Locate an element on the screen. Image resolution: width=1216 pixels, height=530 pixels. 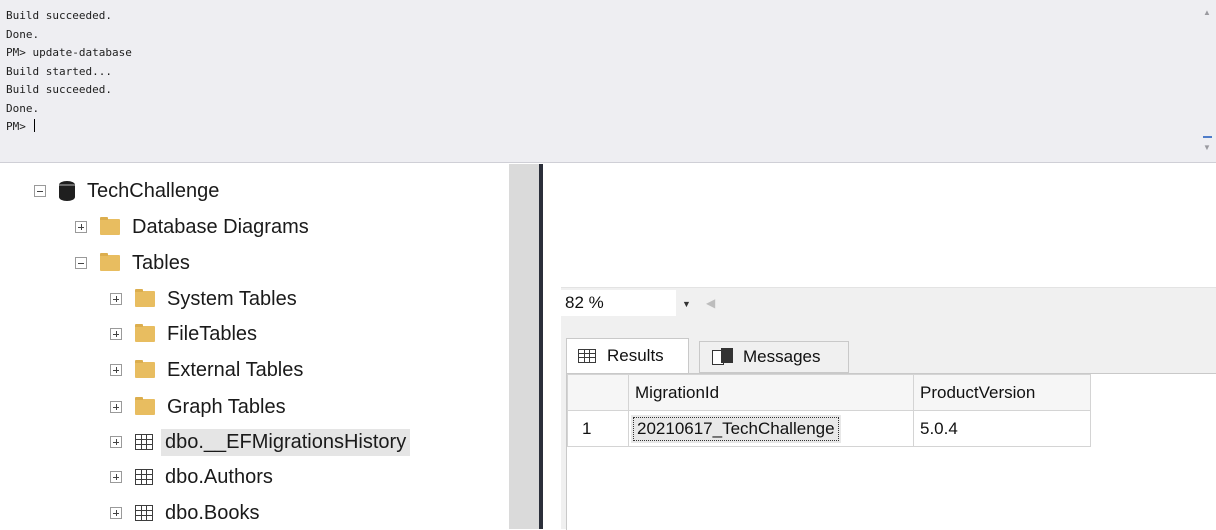
console-prompt: PM> is located at coordinates (19, 126).